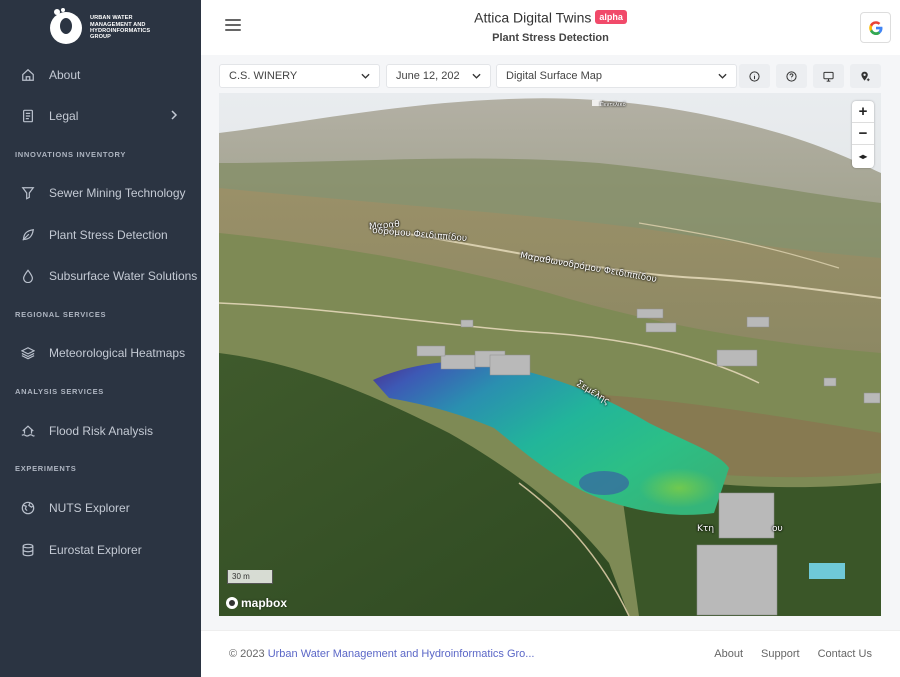 The height and width of the screenshot is (677, 900). I want to click on location-pin-icon, so click(865, 76).